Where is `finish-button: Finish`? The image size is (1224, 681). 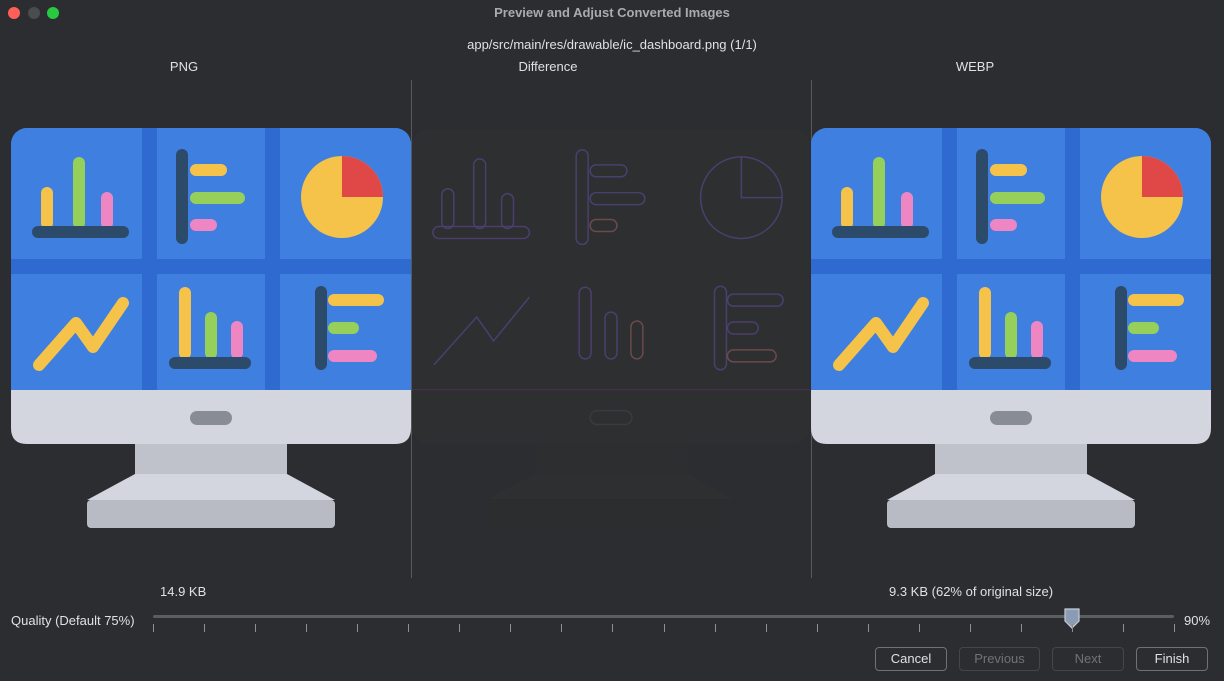
finish-button: Finish is located at coordinates (1172, 659).